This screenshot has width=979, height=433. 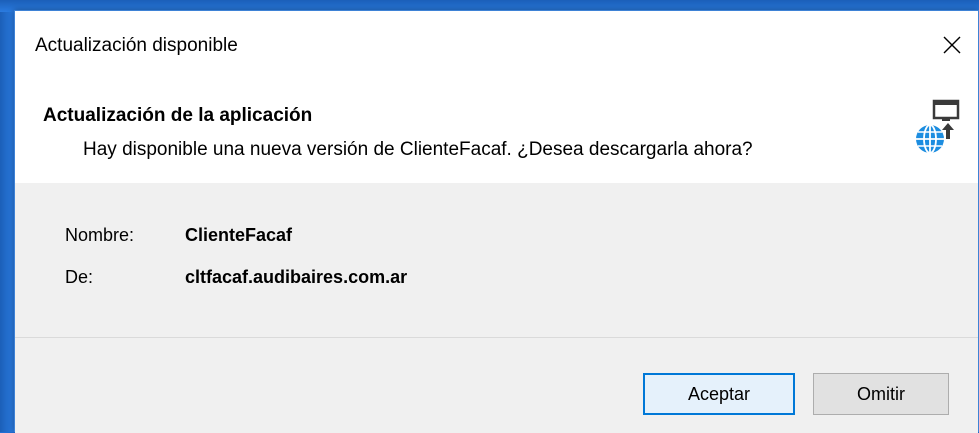 I want to click on desktop-background, so click(x=7, y=216).